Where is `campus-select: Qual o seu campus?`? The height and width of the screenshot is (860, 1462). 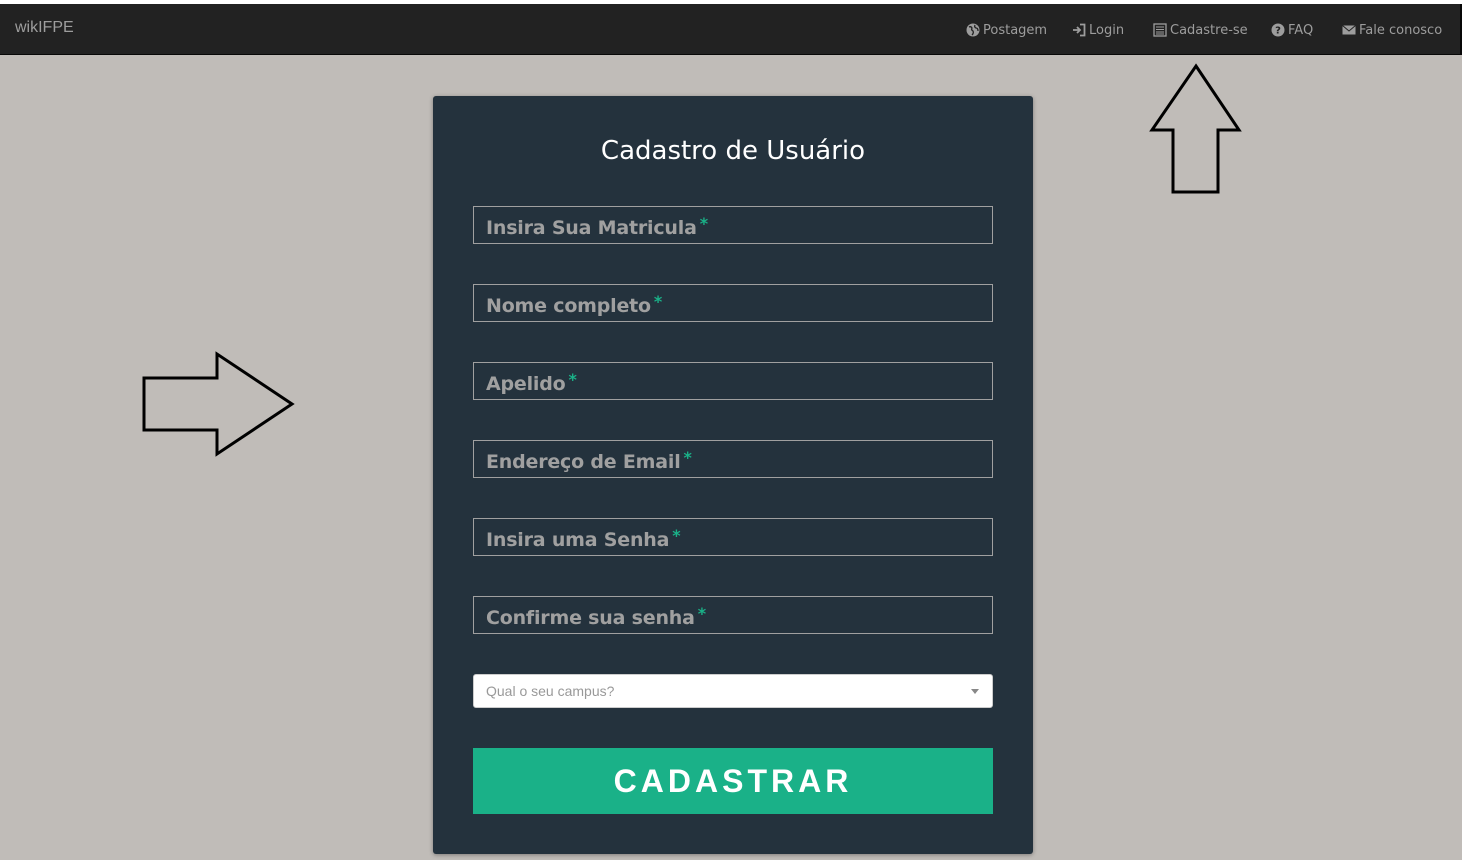
campus-select: Qual o seu campus? is located at coordinates (733, 691).